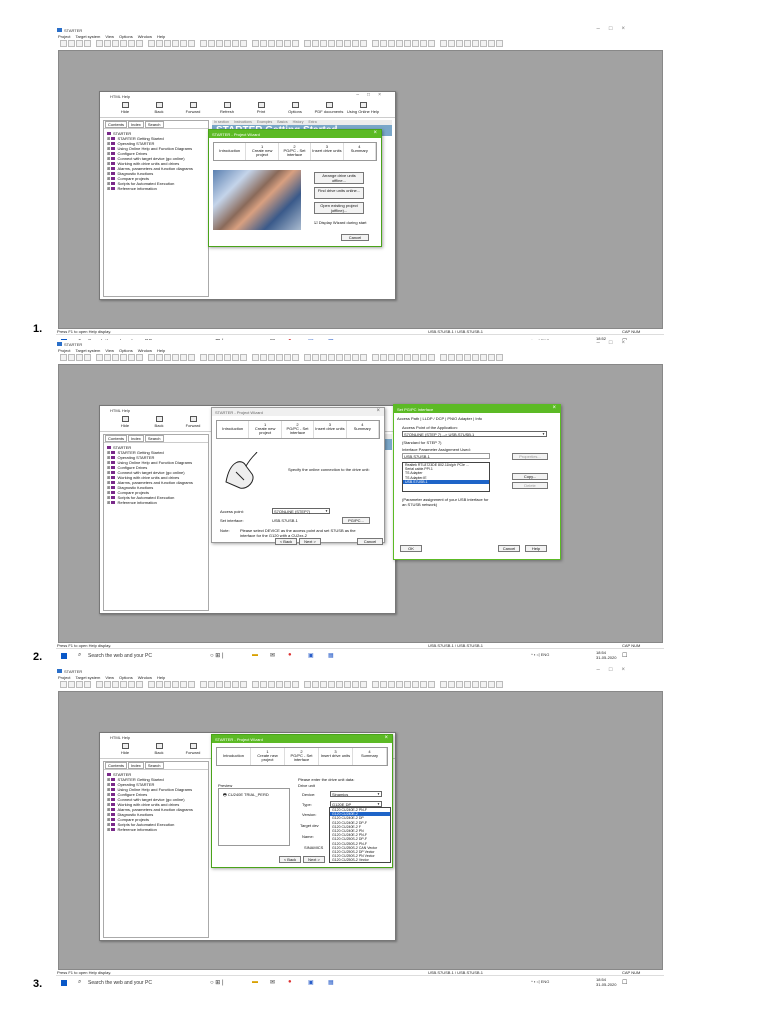 The height and width of the screenshot is (1024, 768). Describe the element at coordinates (372, 95) in the screenshot. I see `help-window-controls: –□×` at that location.